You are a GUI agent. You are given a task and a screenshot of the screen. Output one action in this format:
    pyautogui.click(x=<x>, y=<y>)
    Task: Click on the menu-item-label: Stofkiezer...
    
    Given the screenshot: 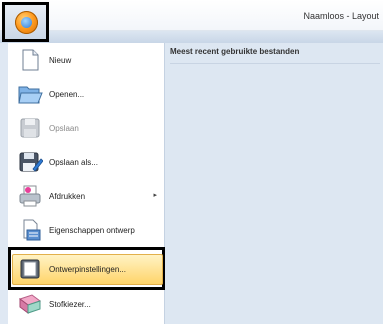 What is the action you would take?
    pyautogui.click(x=70, y=304)
    